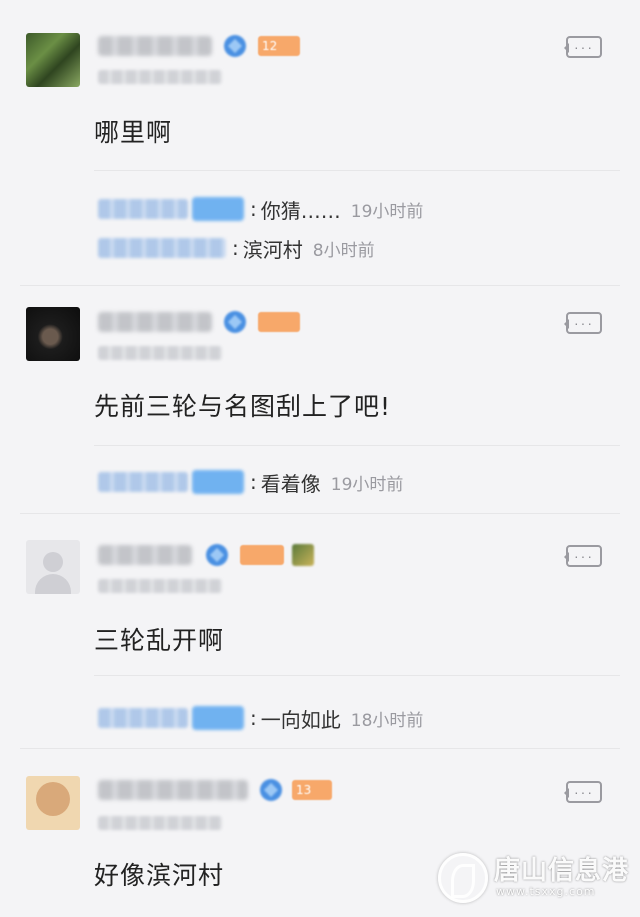 This screenshot has height=917, width=640. What do you see at coordinates (303, 555) in the screenshot?
I see `medal-icon` at bounding box center [303, 555].